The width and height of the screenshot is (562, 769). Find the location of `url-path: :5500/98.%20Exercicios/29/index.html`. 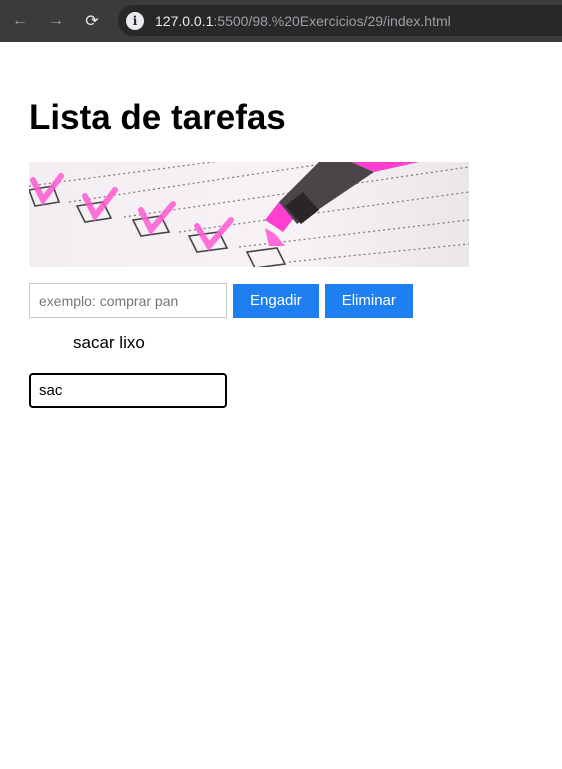

url-path: :5500/98.%20Exercicios/29/index.html is located at coordinates (332, 20).